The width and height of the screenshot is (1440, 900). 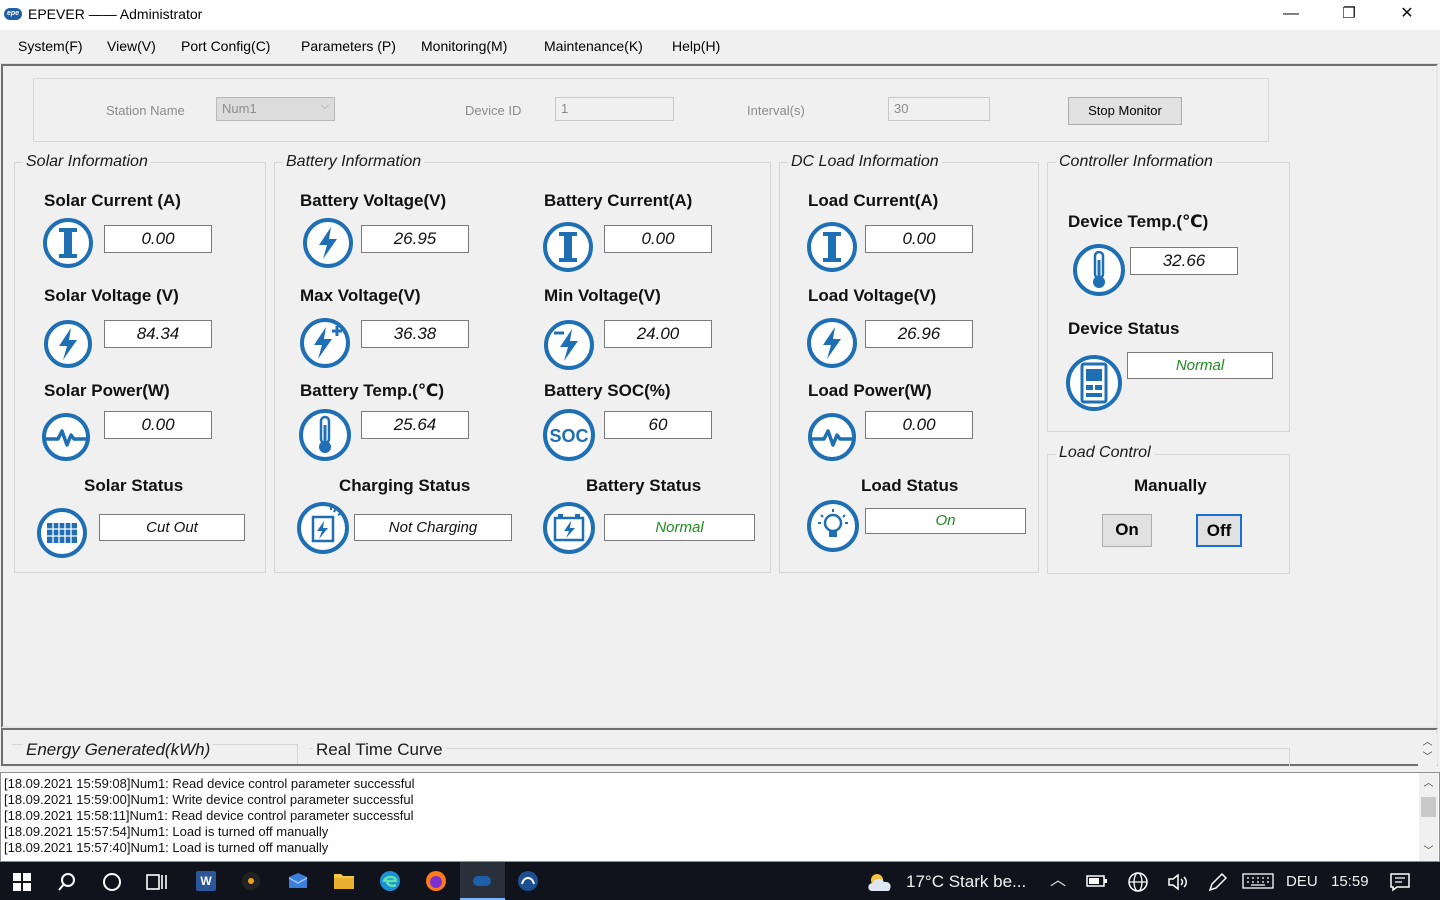 I want to click on station-name-value: Num1, so click(x=239, y=108).